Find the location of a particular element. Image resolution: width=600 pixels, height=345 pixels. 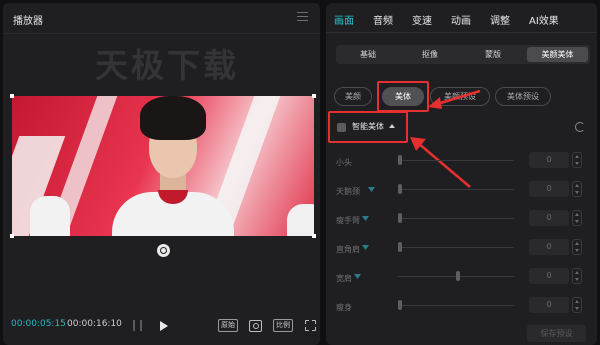

slider-label: 天鹅颈 is located at coordinates (348, 191).